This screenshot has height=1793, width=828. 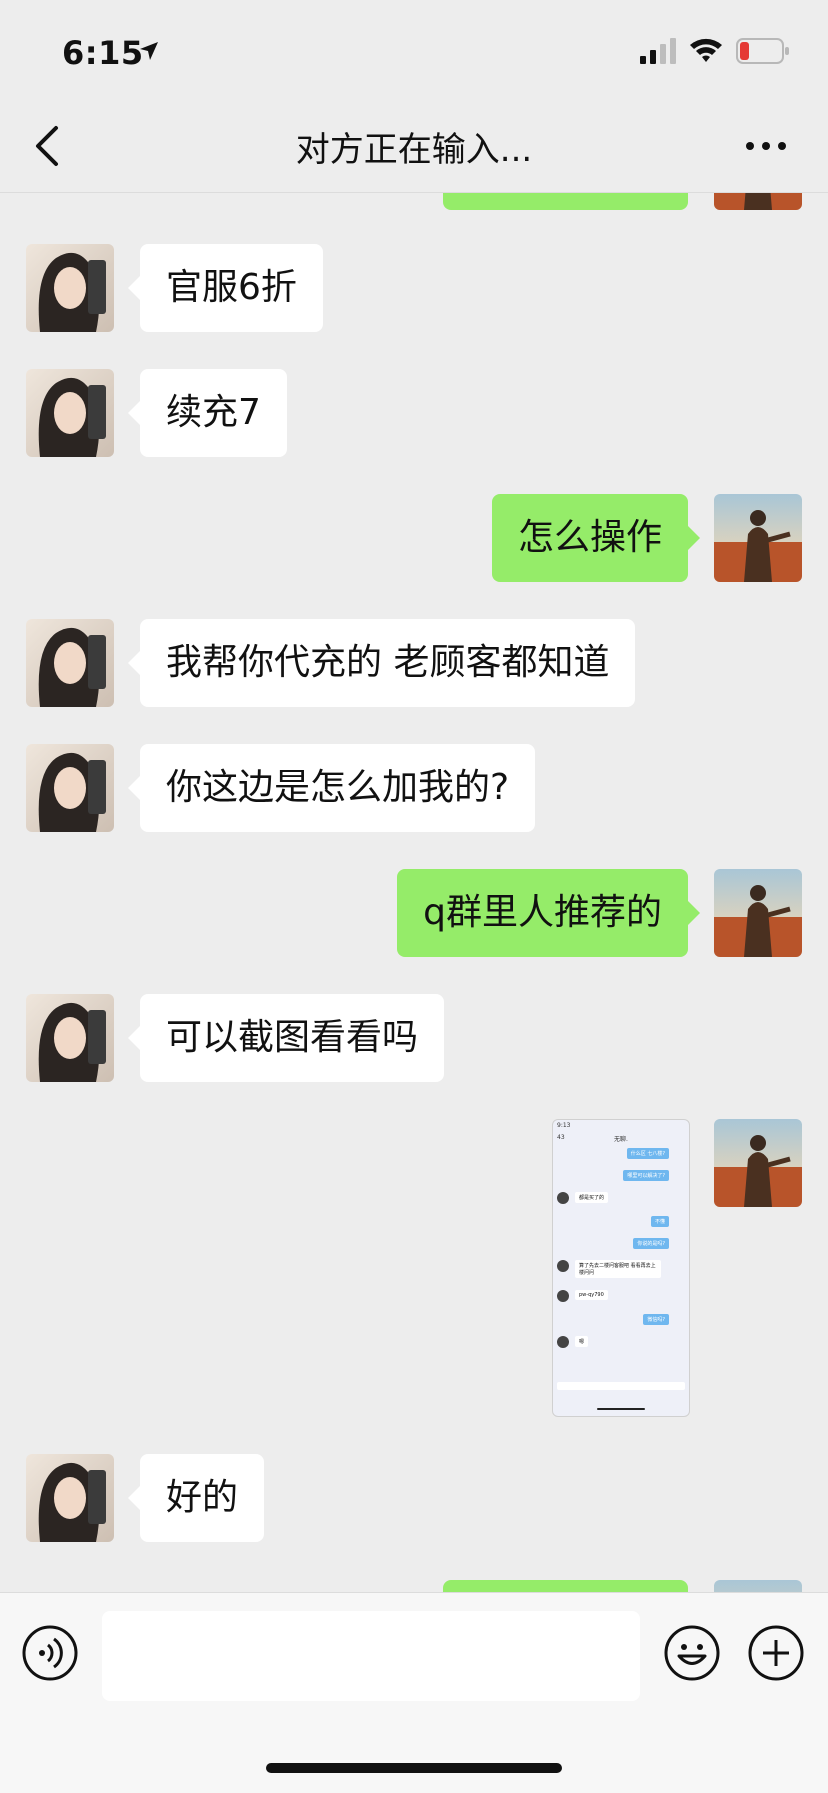 What do you see at coordinates (207, 413) in the screenshot?
I see `message-bubble: 续充7` at bounding box center [207, 413].